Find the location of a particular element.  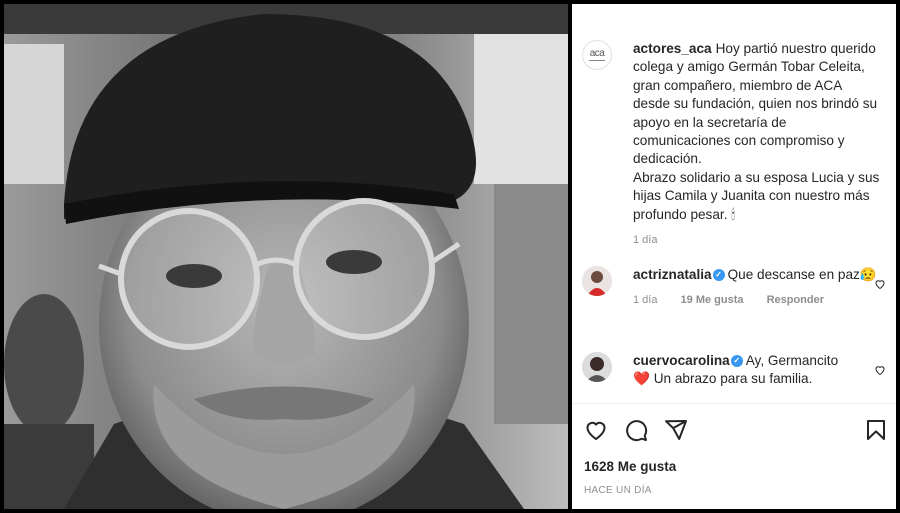

action-bar is located at coordinates (736, 430).